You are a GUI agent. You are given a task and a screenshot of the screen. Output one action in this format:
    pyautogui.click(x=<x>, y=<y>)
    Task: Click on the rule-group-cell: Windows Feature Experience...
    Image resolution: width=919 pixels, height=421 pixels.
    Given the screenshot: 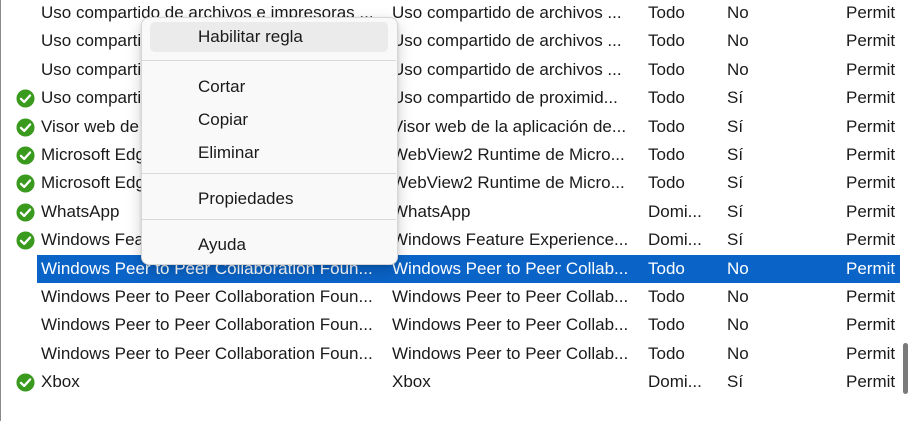 What is the action you would take?
    pyautogui.click(x=510, y=239)
    